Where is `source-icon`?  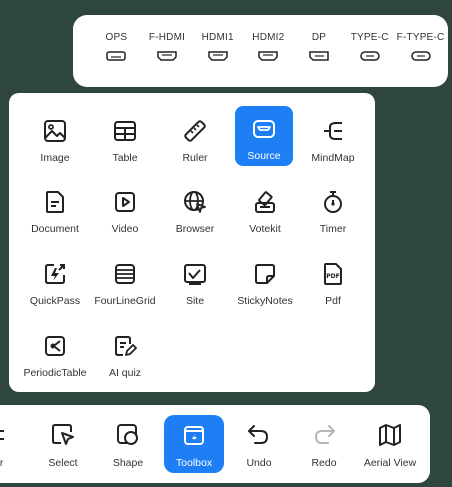
source-icon is located at coordinates (264, 129).